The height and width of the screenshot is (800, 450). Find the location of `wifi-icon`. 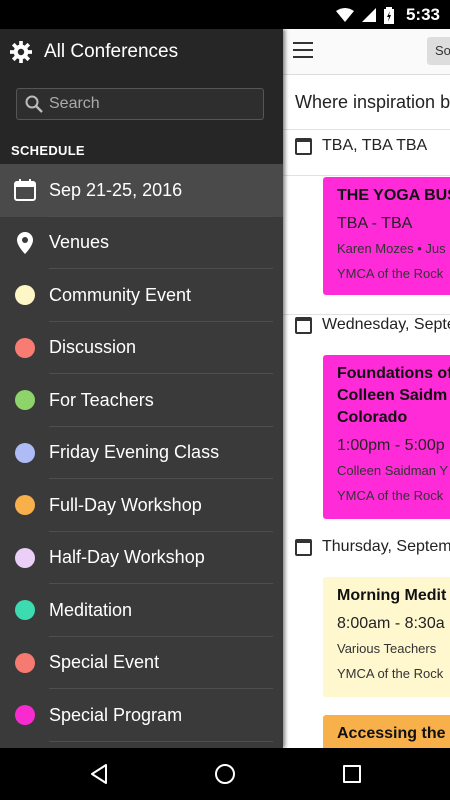

wifi-icon is located at coordinates (344, 15).